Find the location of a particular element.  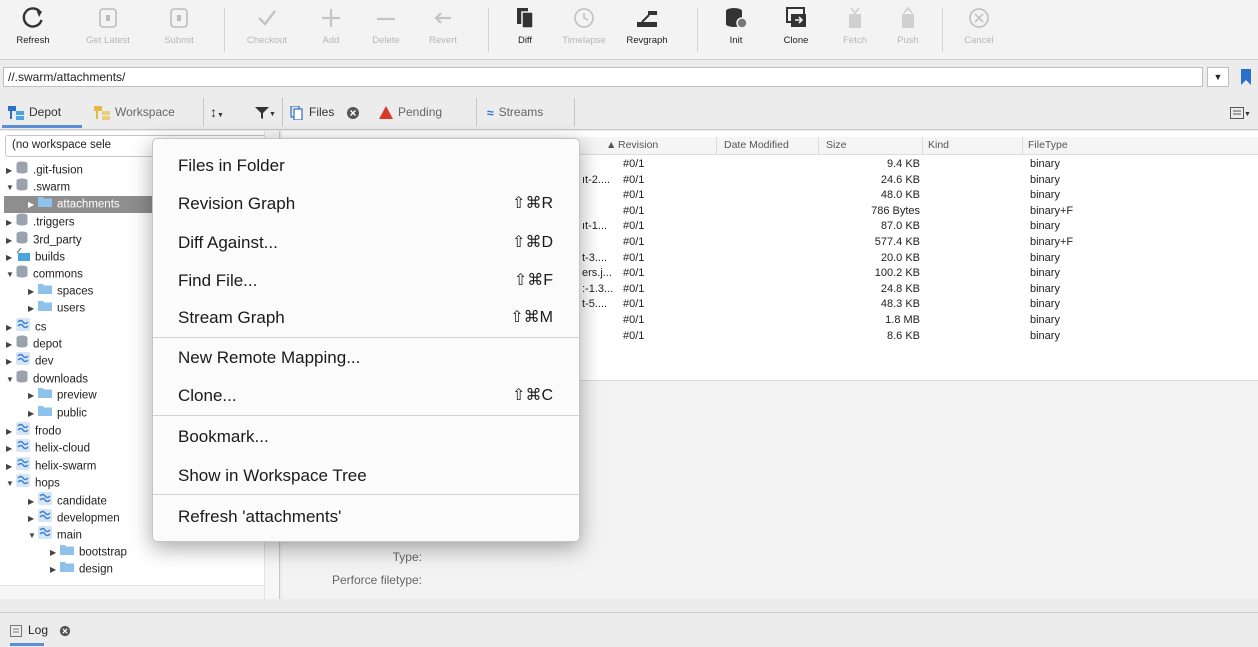

tree-item: ▶ .git-fusion is located at coordinates (41, 169).